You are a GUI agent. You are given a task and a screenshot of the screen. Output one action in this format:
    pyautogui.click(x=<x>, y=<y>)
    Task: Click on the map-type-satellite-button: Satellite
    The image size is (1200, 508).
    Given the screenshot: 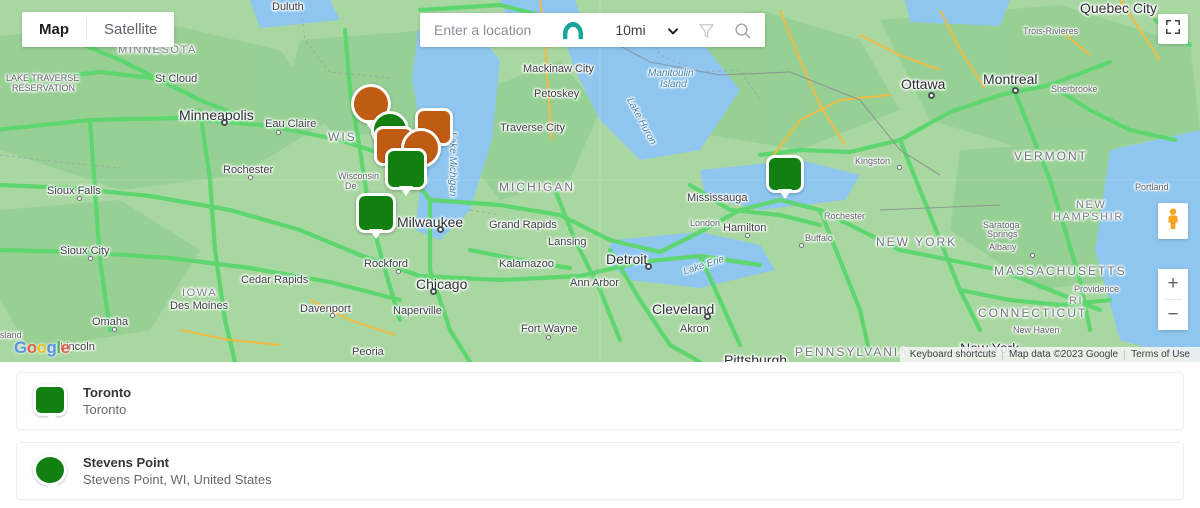 What is the action you would take?
    pyautogui.click(x=131, y=29)
    